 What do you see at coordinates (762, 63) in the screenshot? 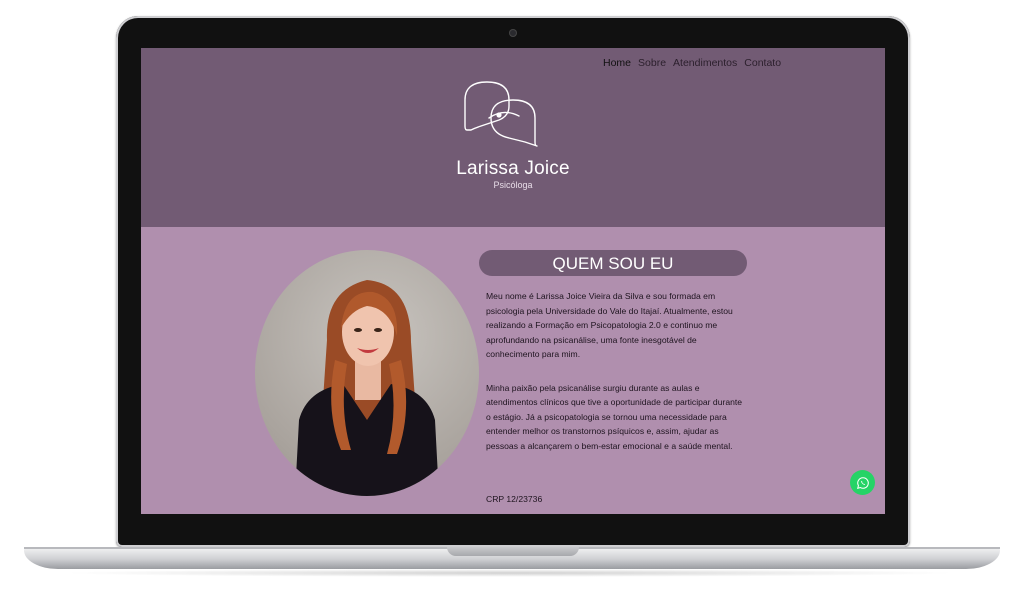
I see `nav-contato: Contato` at bounding box center [762, 63].